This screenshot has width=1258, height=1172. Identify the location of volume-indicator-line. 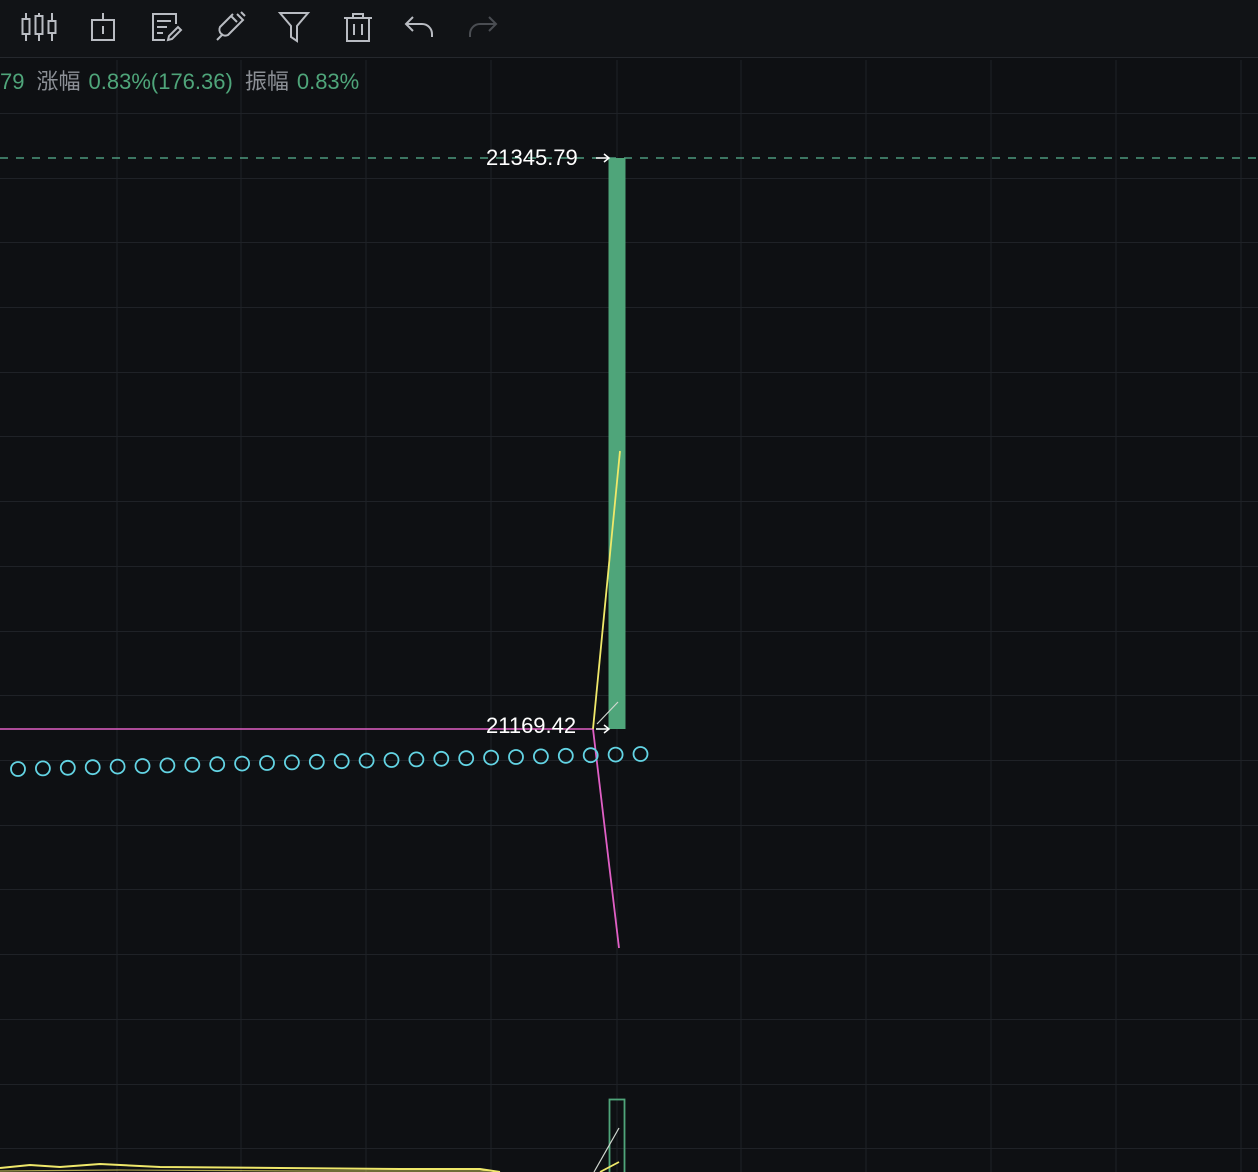
(606, 1149).